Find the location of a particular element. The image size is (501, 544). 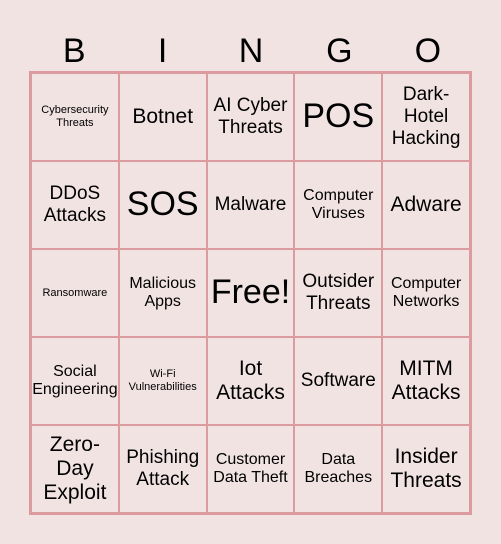

bingo-cell: Malicious Apps is located at coordinates (162, 293).